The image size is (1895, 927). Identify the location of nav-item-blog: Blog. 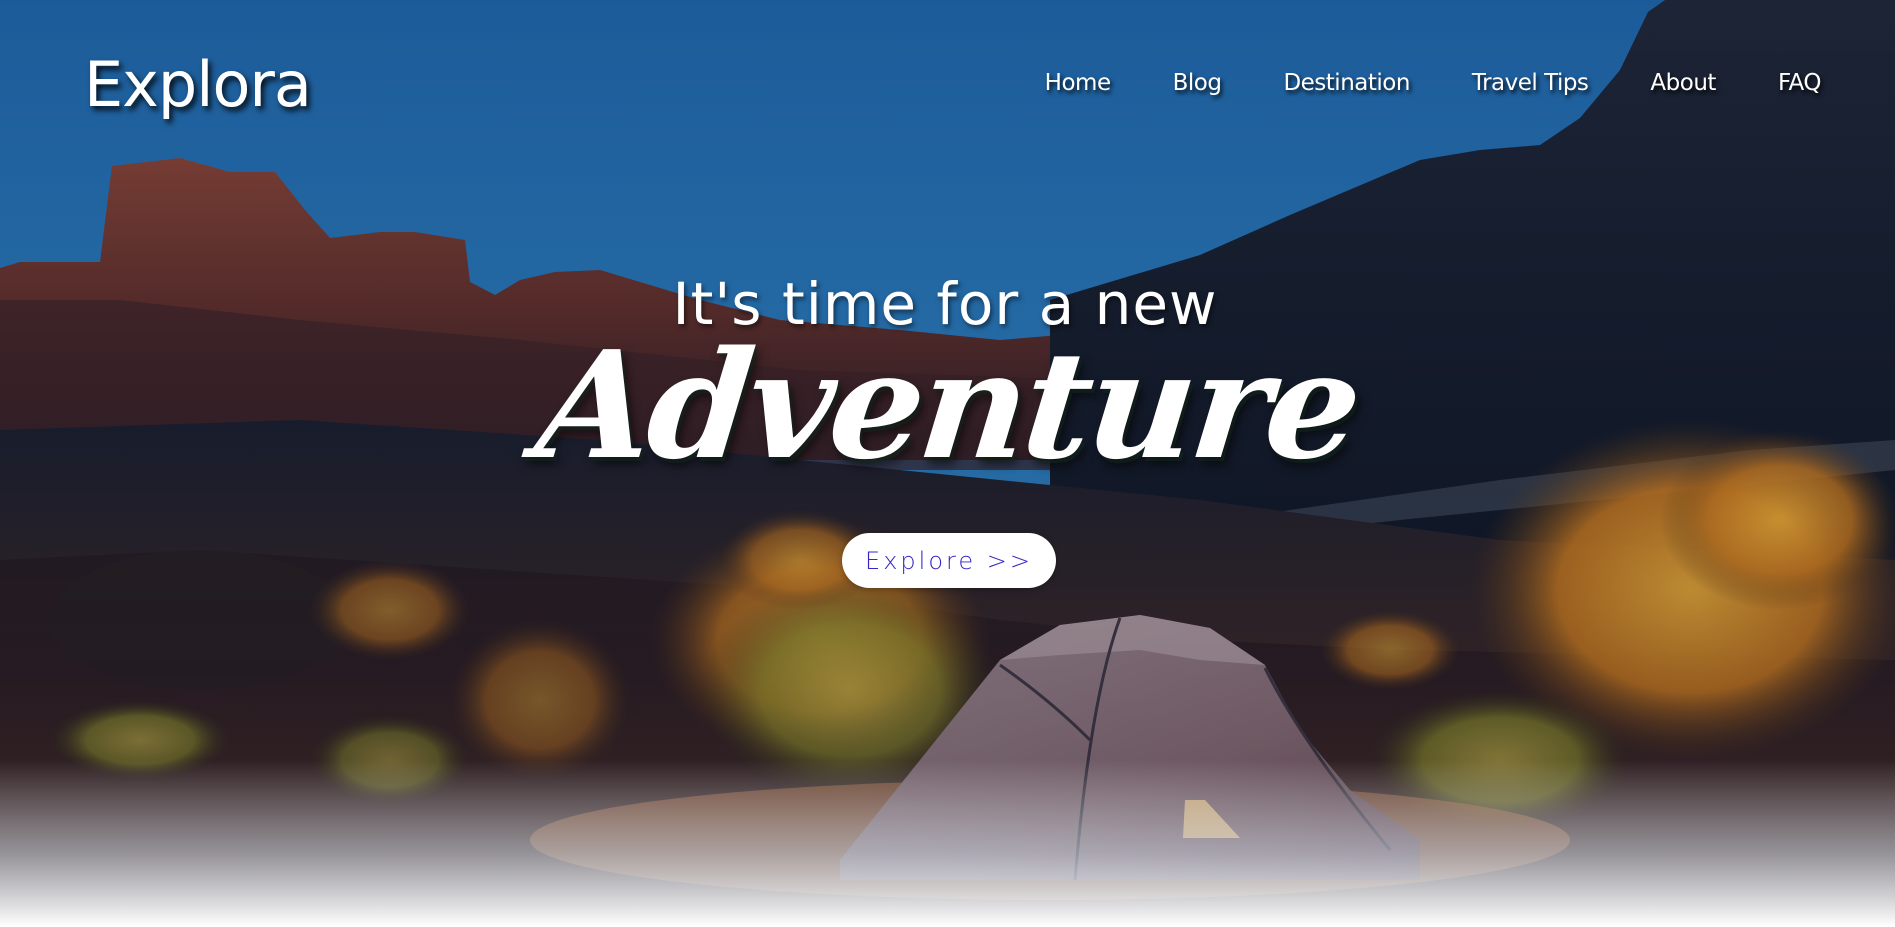
(1197, 83).